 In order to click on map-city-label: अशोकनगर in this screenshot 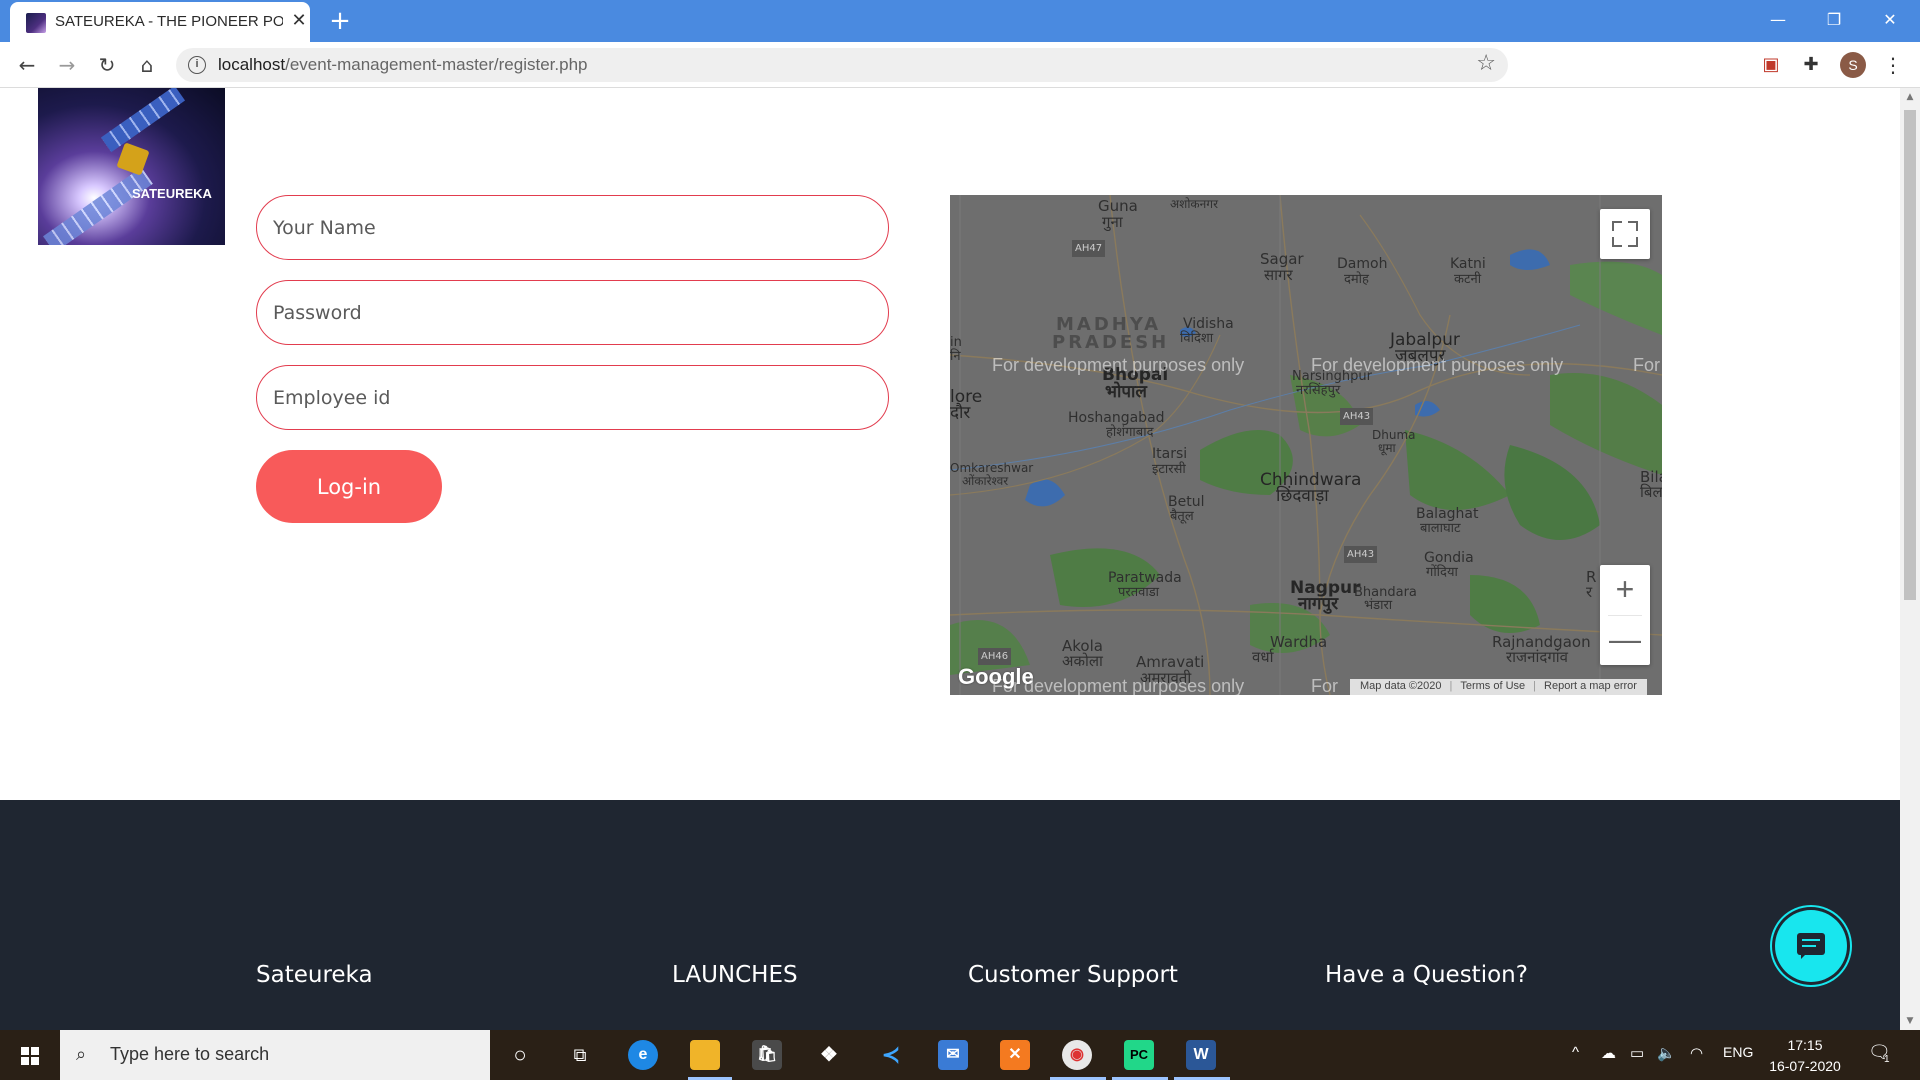, I will do `click(1194, 204)`.